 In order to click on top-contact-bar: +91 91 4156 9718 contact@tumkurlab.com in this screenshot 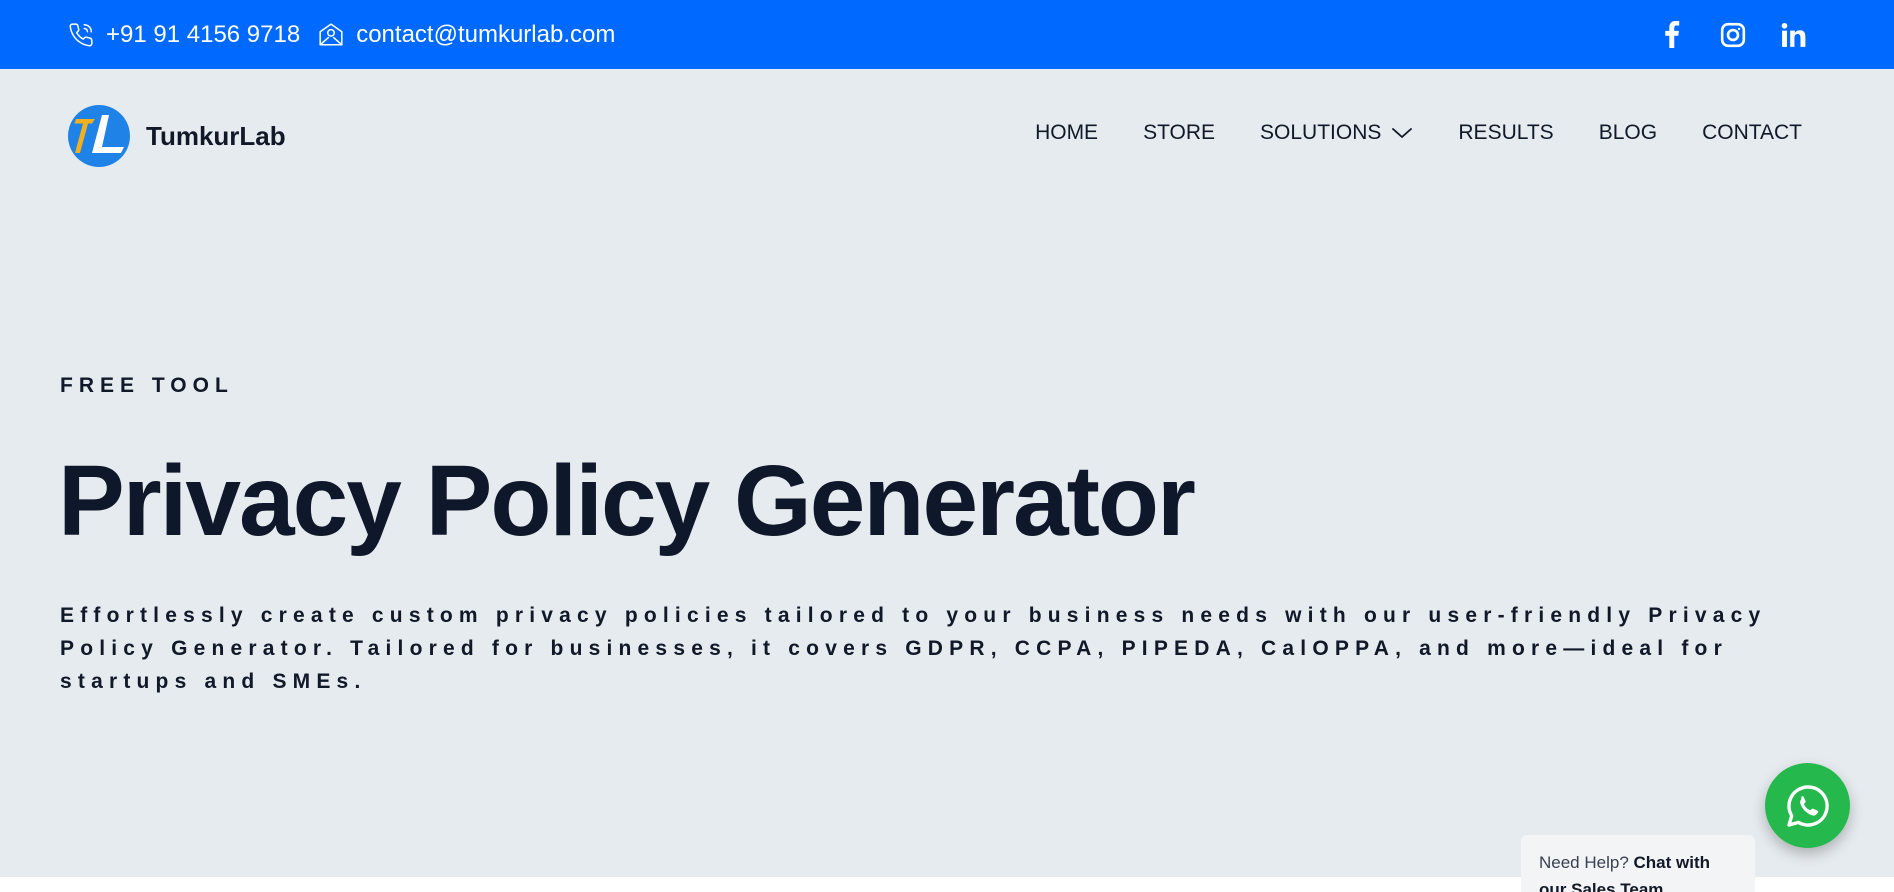, I will do `click(947, 34)`.